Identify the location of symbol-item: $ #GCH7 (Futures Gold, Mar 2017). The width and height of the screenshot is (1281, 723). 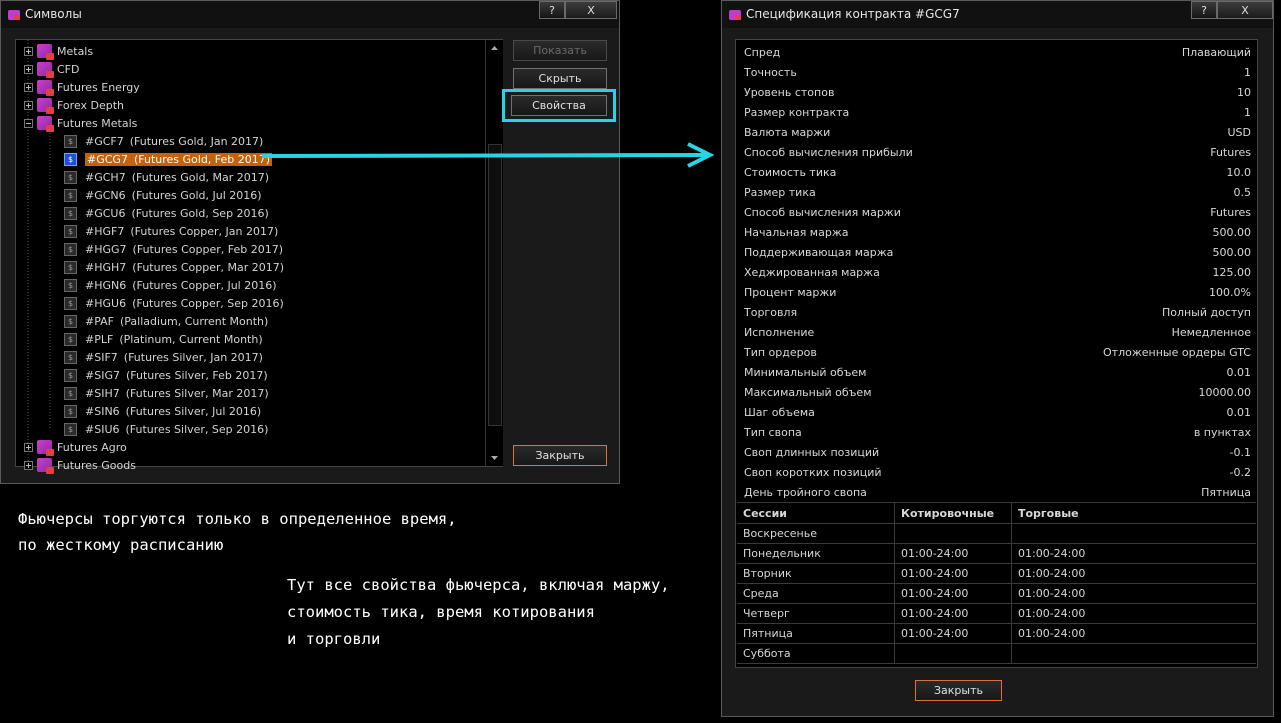
(166, 177).